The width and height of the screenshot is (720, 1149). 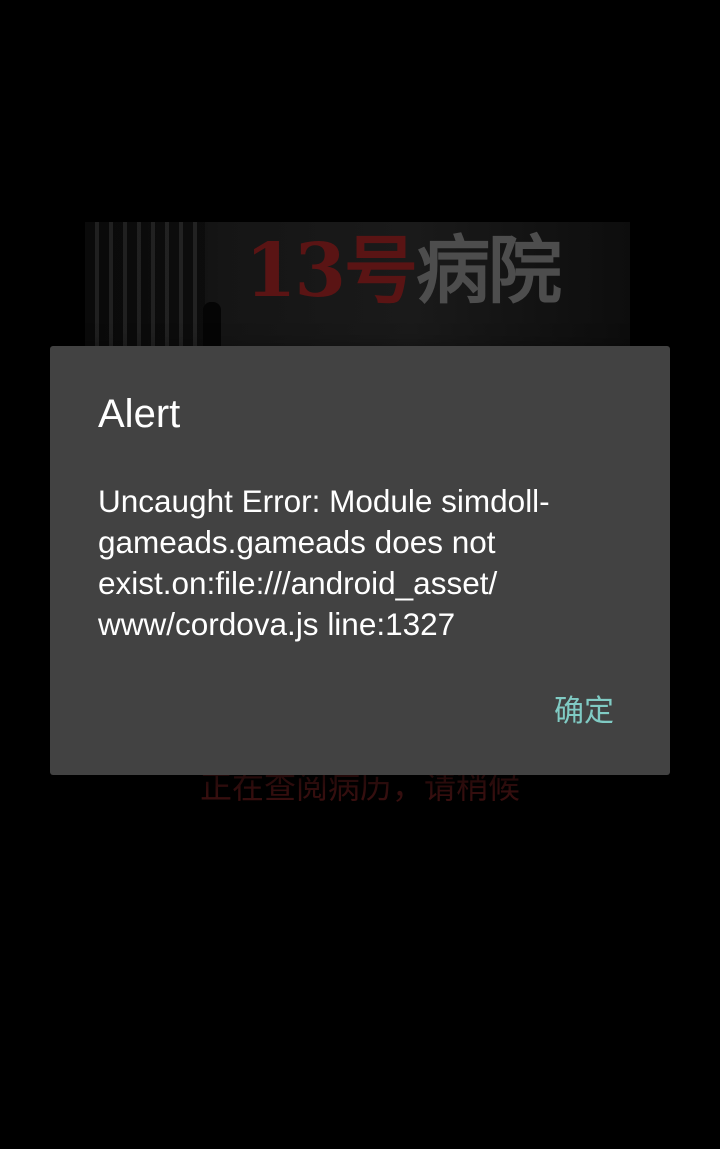 What do you see at coordinates (139, 414) in the screenshot?
I see `dialog-title: Alert` at bounding box center [139, 414].